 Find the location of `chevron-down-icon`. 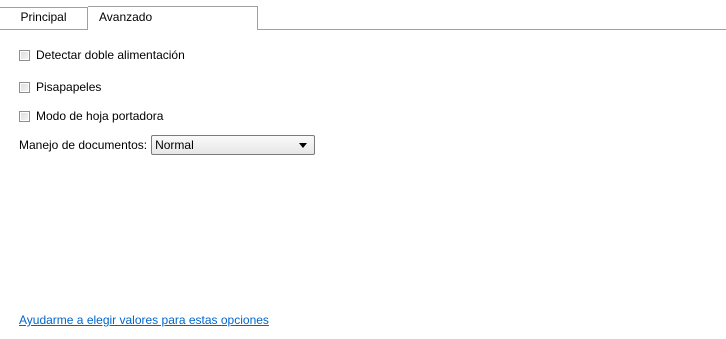

chevron-down-icon is located at coordinates (303, 145).